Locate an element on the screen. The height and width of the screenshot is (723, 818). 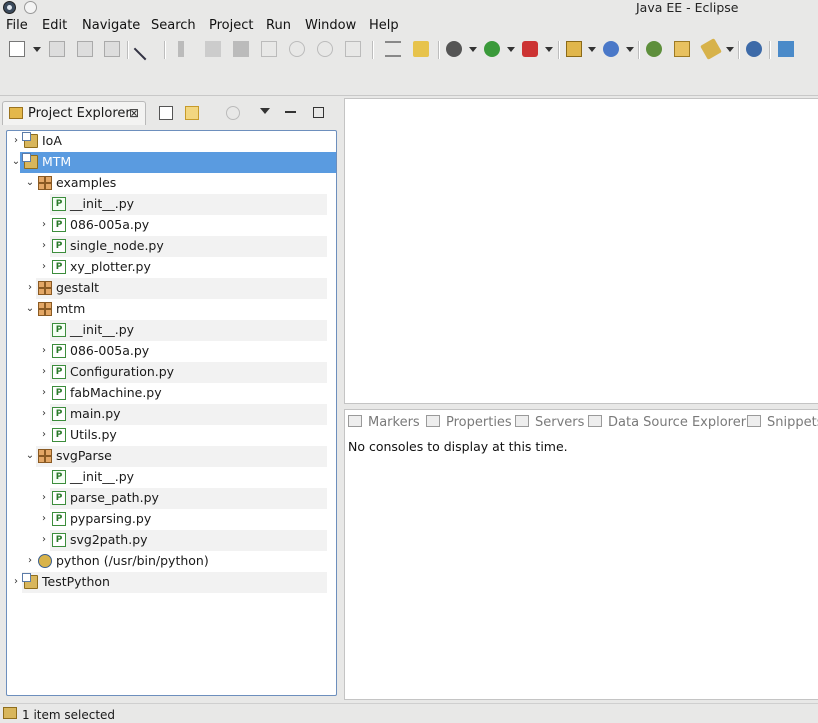
open-type-icon is located at coordinates (654, 49).